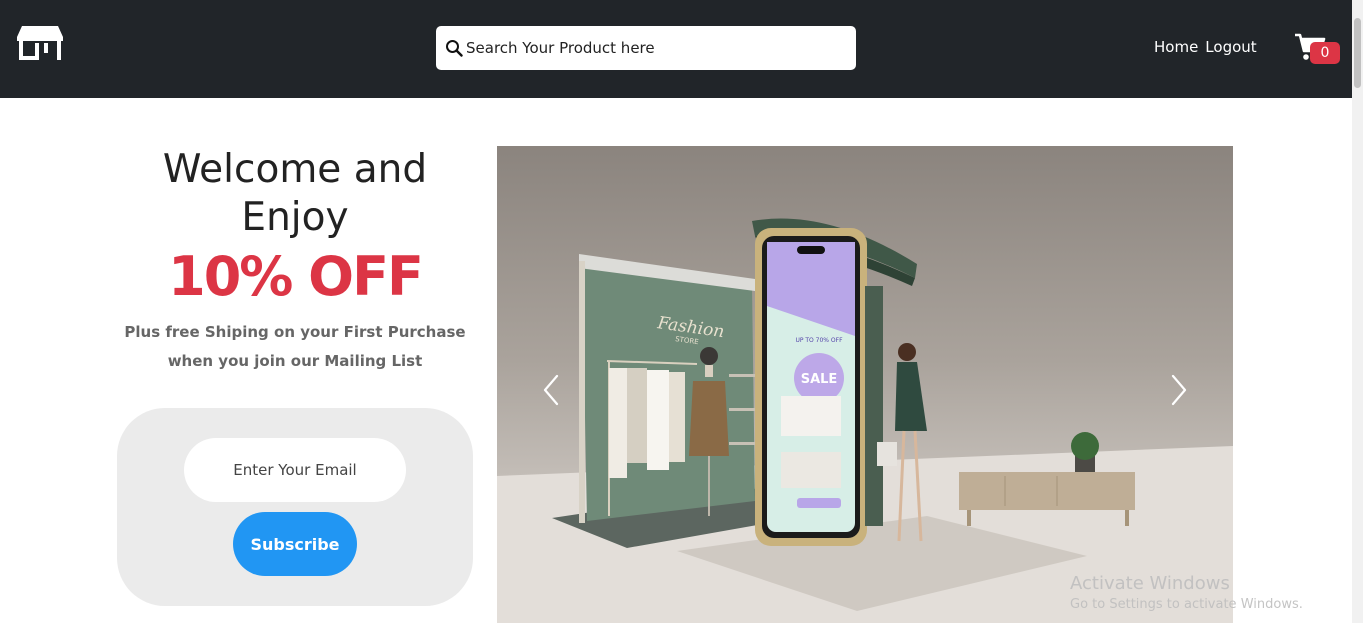 The width and height of the screenshot is (1363, 623). Describe the element at coordinates (295, 361) in the screenshot. I see `promo-description-line2: when you join our Mailing List` at that location.